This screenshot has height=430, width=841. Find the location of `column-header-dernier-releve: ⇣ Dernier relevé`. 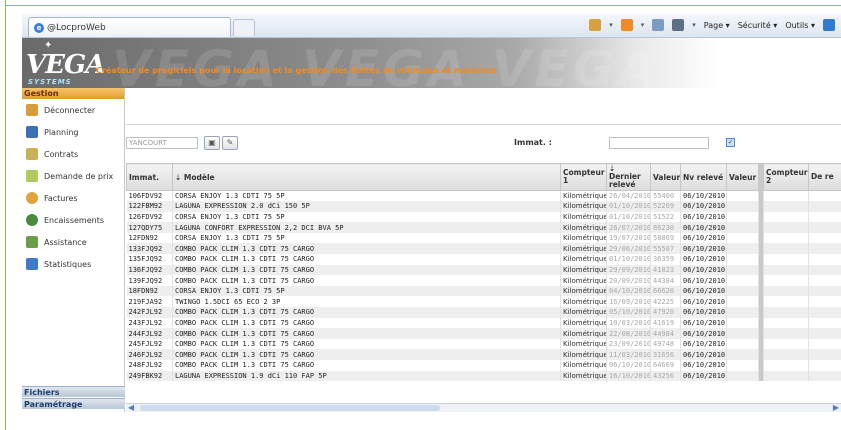

column-header-dernier-releve: ⇣ Dernier relevé is located at coordinates (628, 177).